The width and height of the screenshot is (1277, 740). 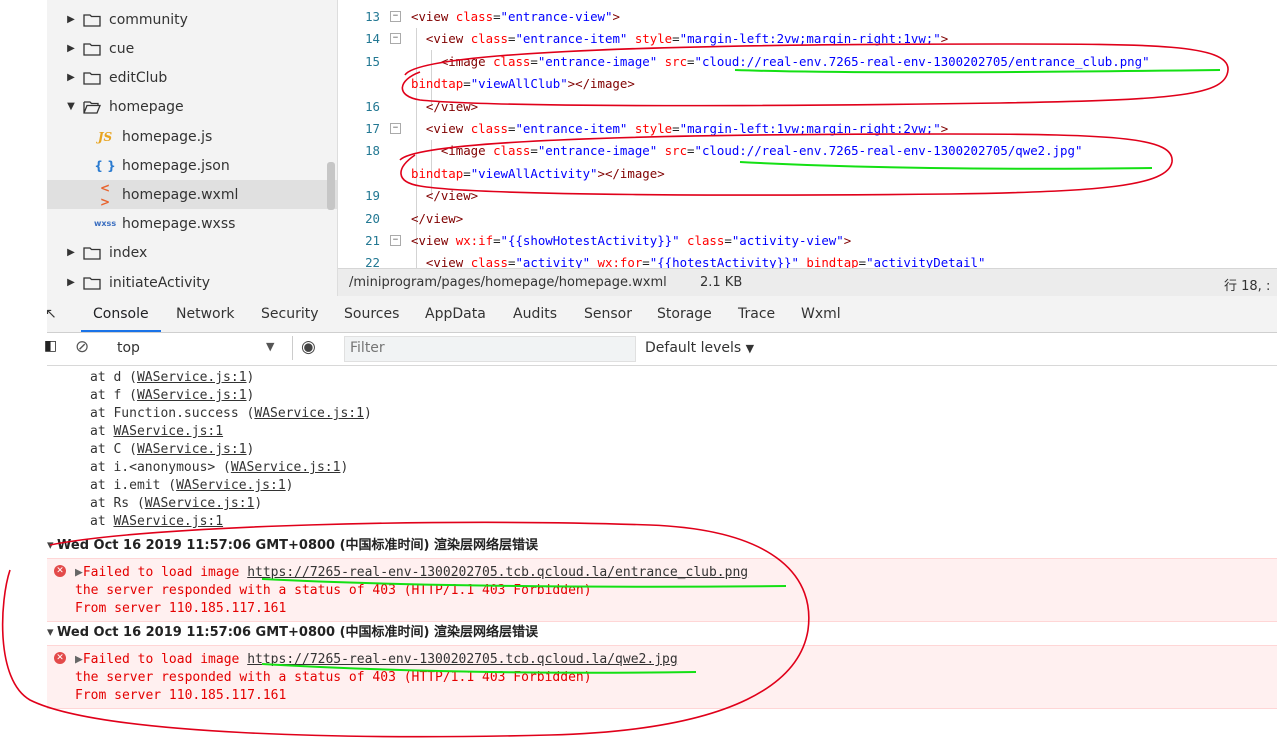 I want to click on tree-label: homepage.wxml, so click(x=180, y=194).